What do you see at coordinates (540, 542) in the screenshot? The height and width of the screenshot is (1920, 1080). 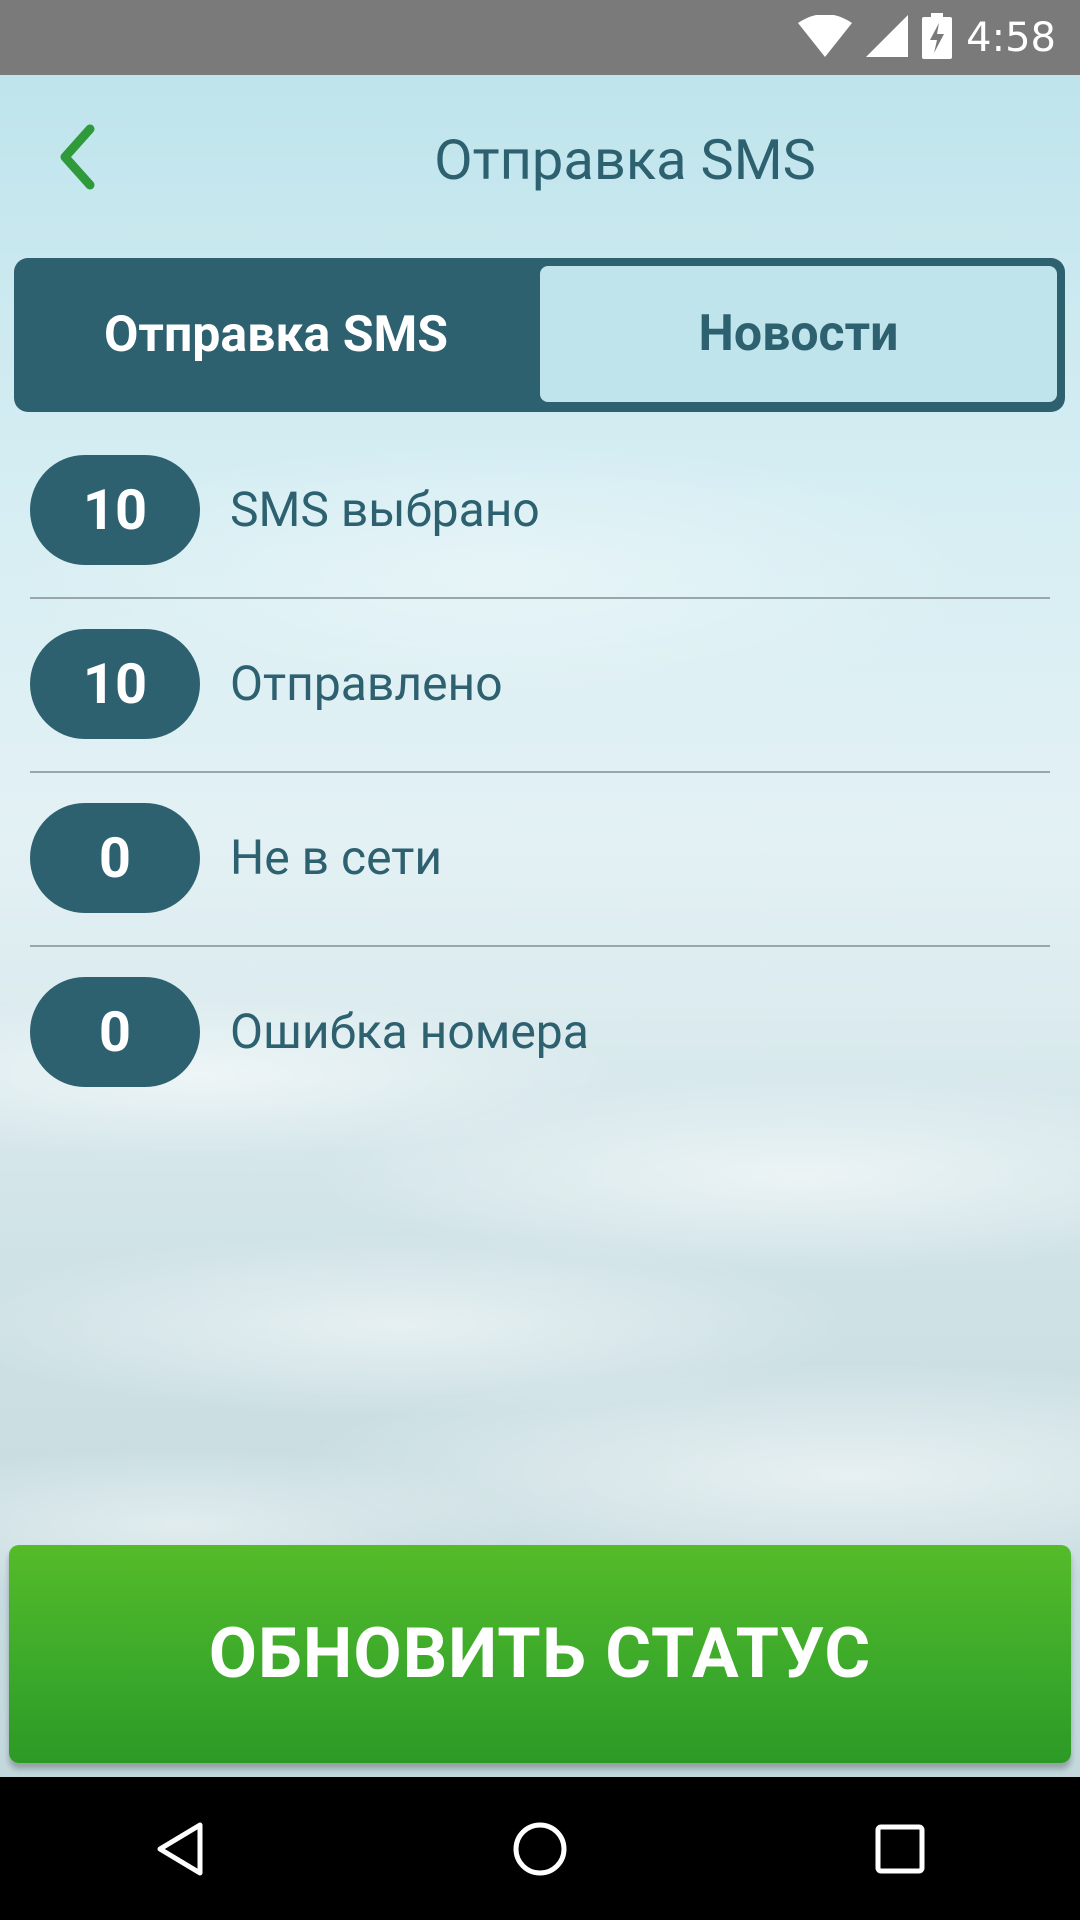 I see `stat-row-selected: 10 SMS выбрано` at bounding box center [540, 542].